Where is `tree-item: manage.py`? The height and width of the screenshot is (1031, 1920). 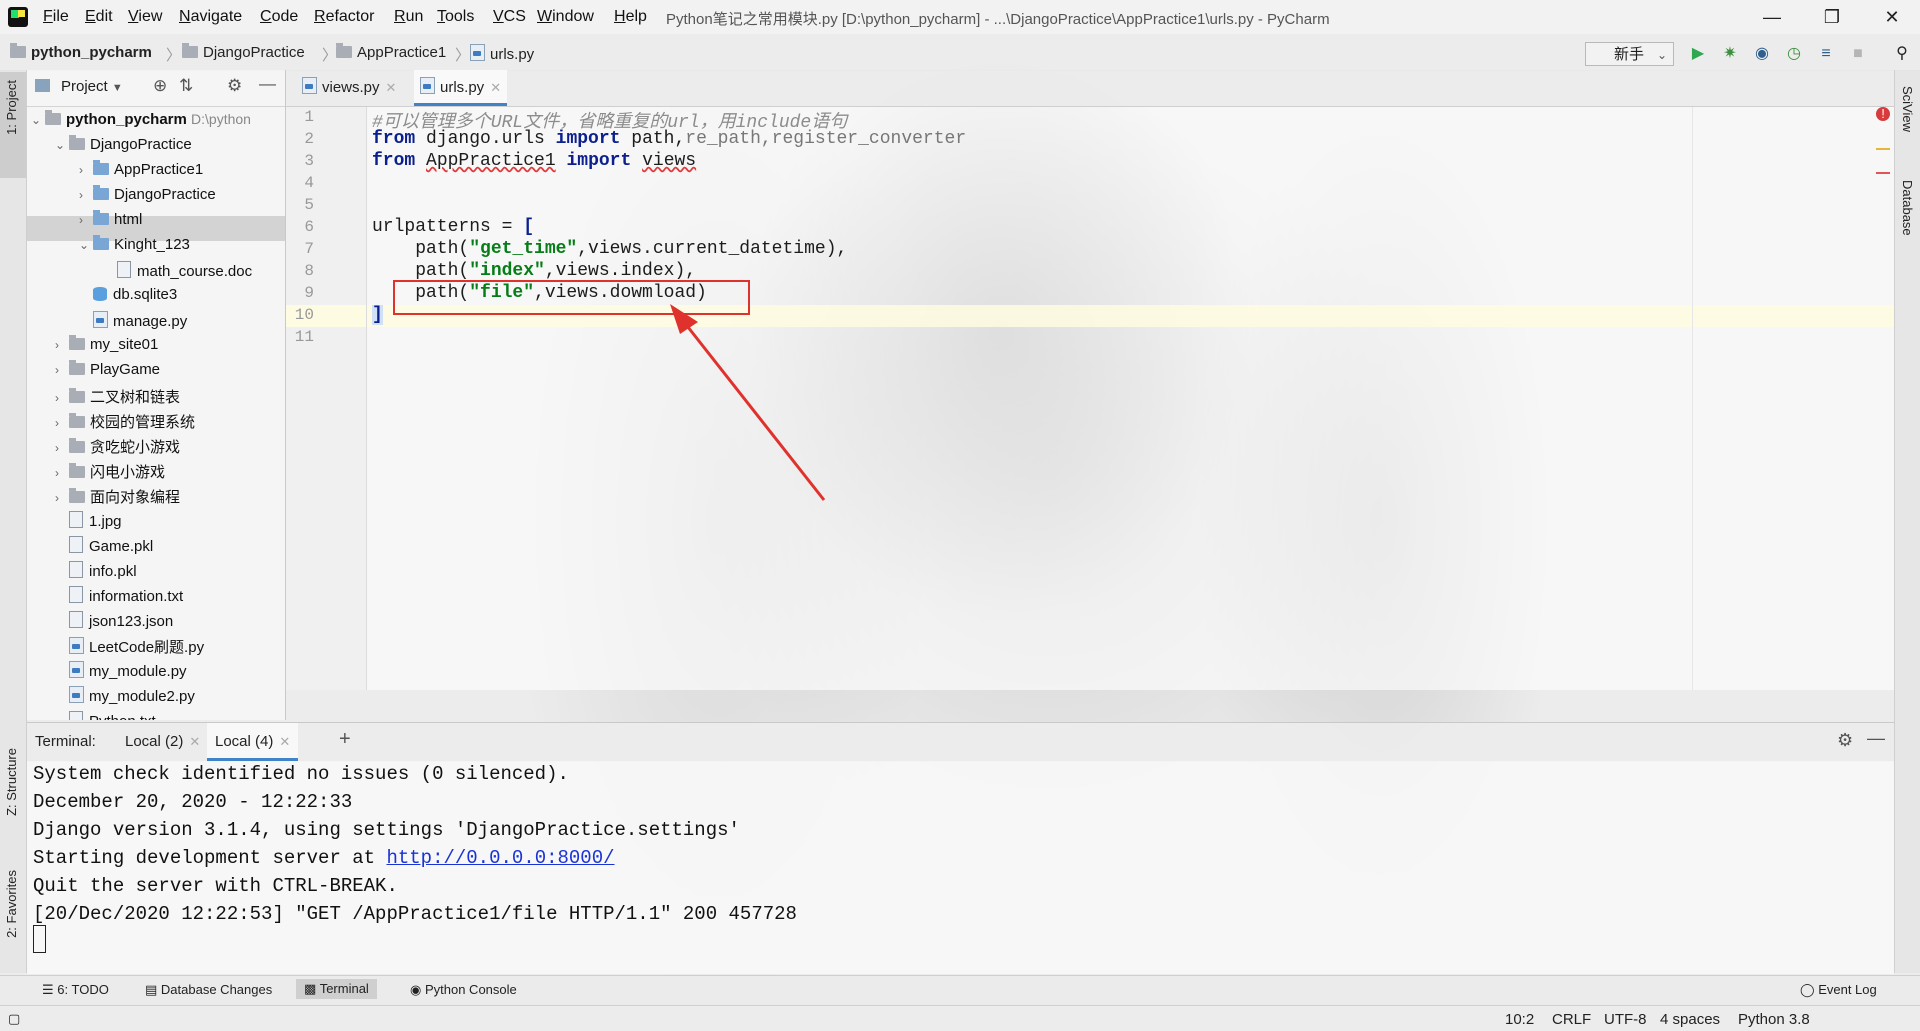 tree-item: manage.py is located at coordinates (133, 320).